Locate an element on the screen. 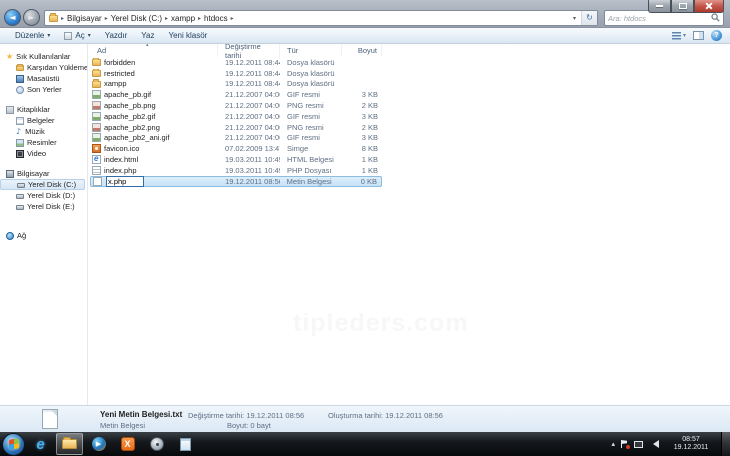  video-icon is located at coordinates (20, 153).